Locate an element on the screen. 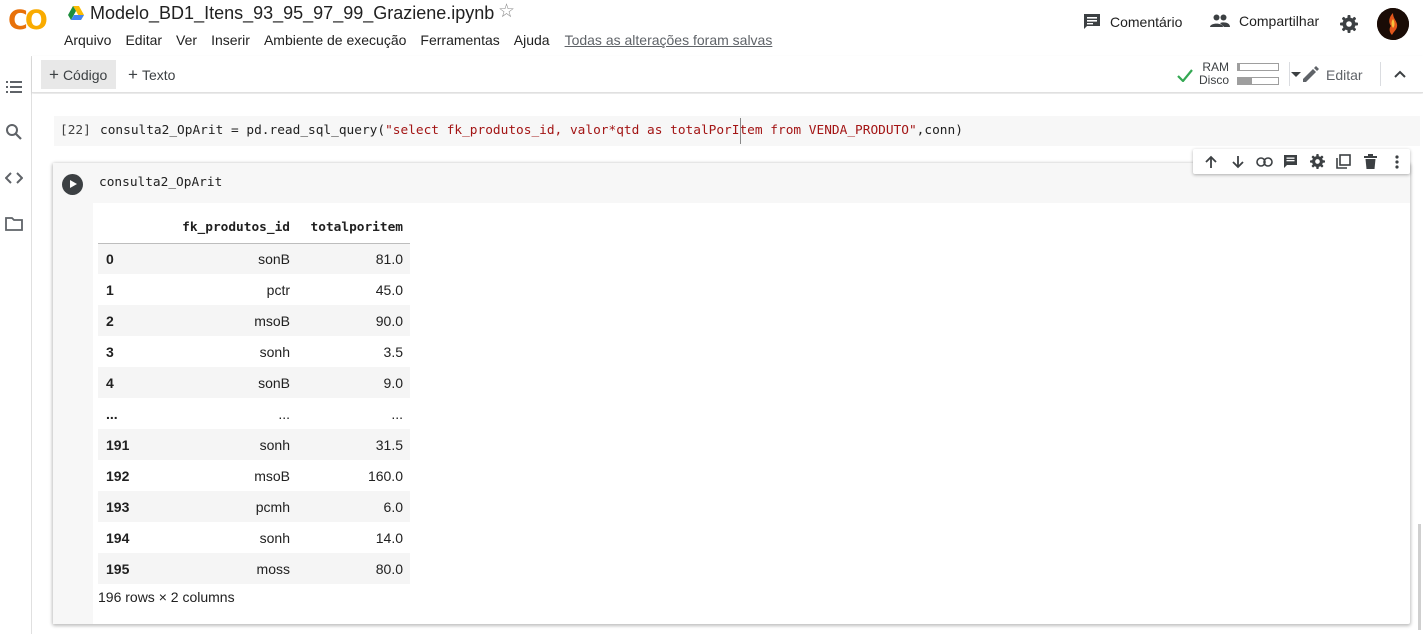  cell-fk-produtos-id: moss is located at coordinates (273, 568).